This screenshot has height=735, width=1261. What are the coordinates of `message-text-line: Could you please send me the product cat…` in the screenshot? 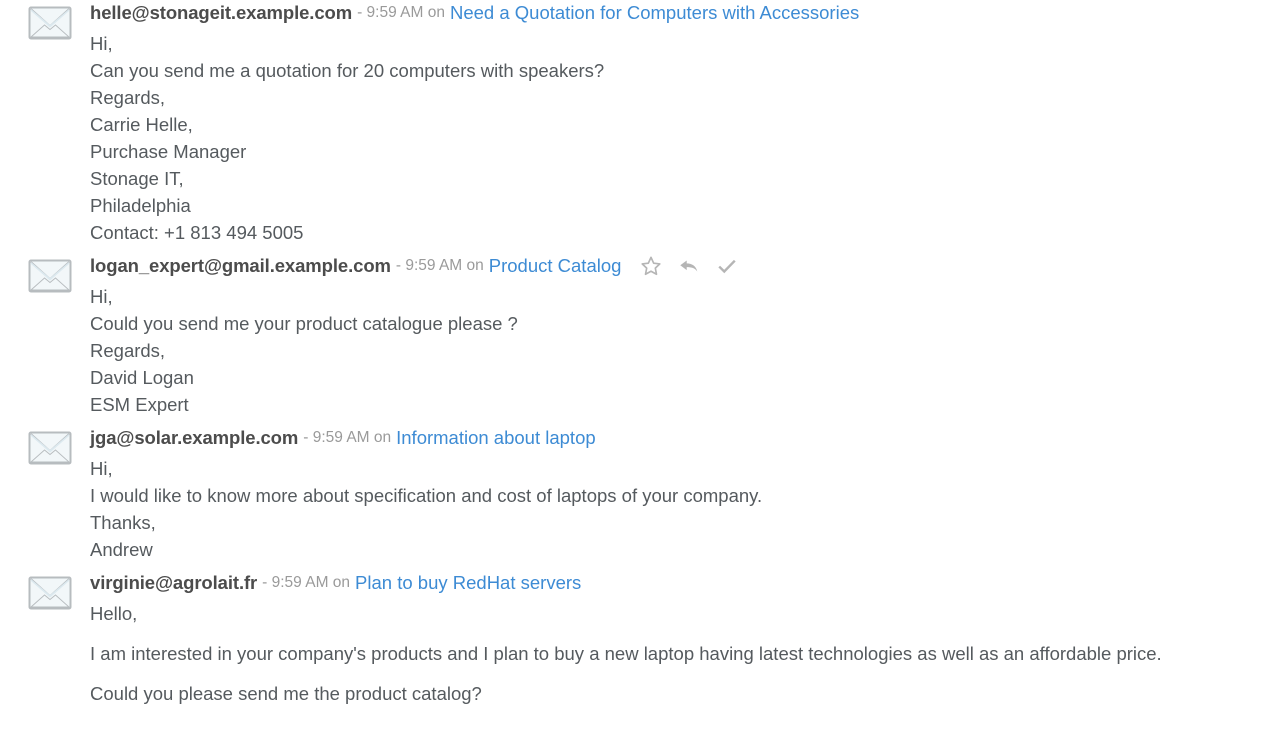 It's located at (286, 693).